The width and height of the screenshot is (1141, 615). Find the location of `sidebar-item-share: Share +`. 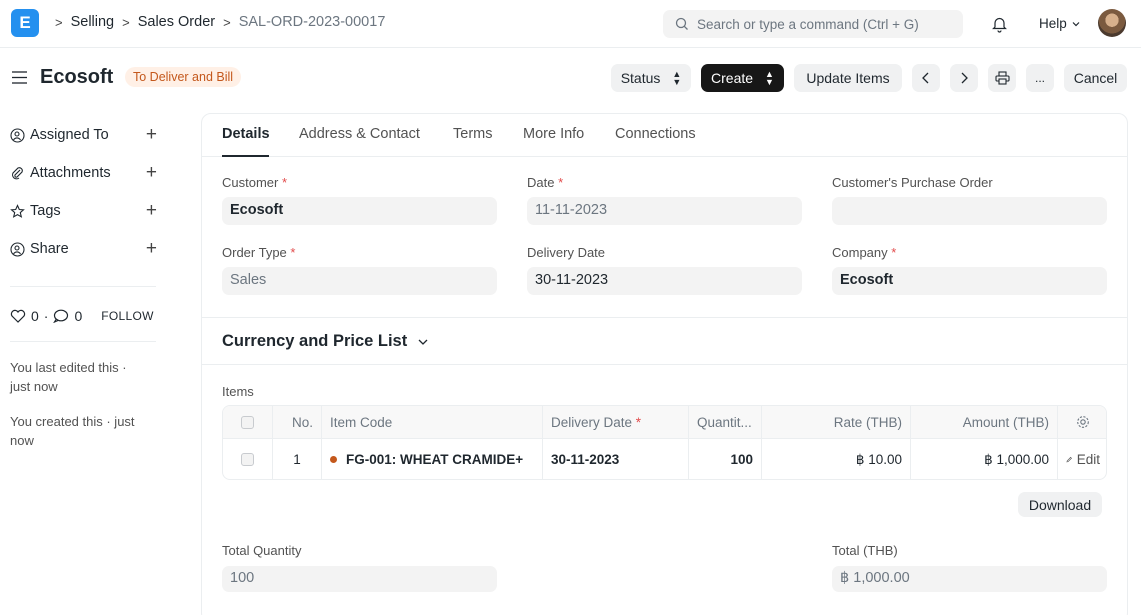

sidebar-item-share: Share + is located at coordinates (83, 249).